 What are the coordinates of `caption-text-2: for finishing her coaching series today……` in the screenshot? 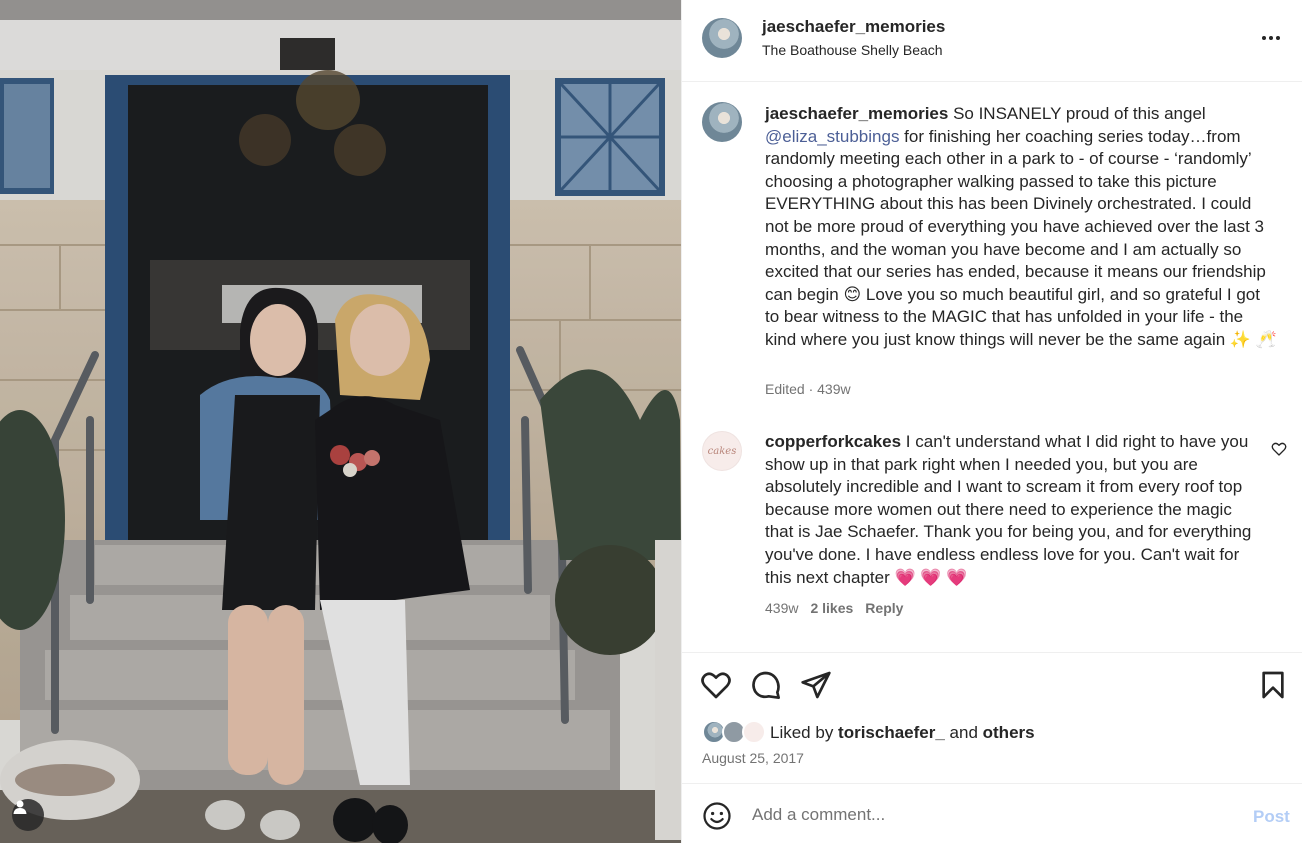 It's located at (1015, 215).